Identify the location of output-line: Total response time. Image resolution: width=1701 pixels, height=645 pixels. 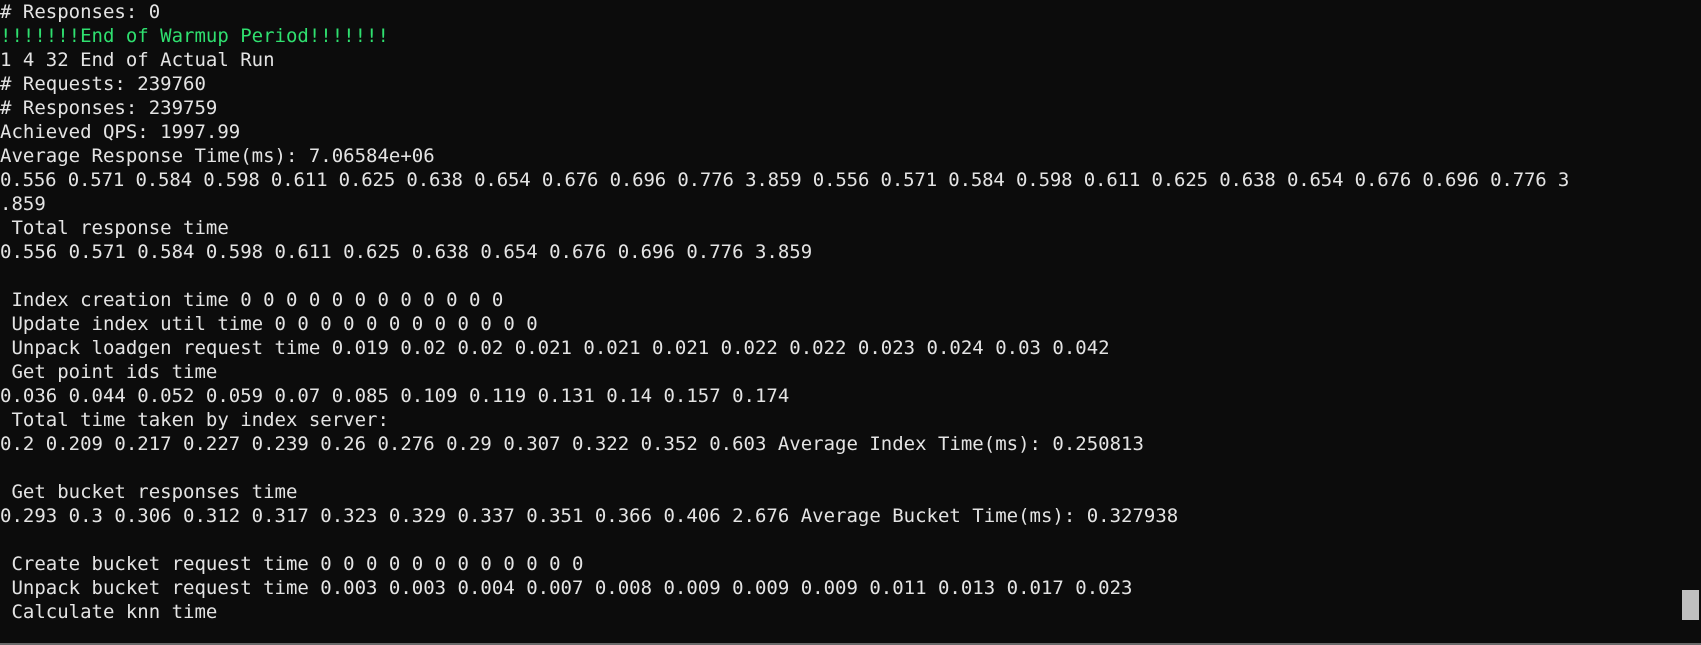
(114, 228).